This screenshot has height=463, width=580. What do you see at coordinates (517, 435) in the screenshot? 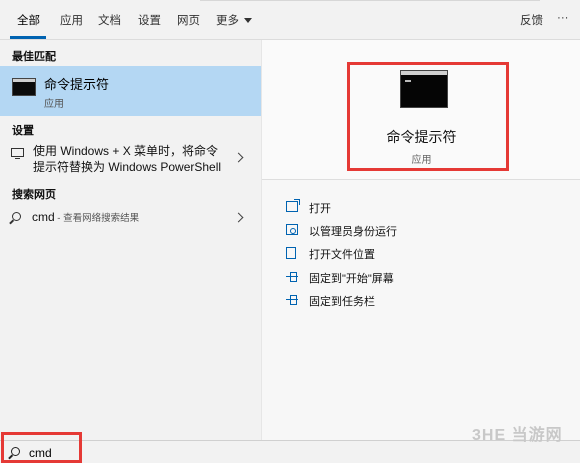
I see `site-watermark: 3HE 当游网` at bounding box center [517, 435].